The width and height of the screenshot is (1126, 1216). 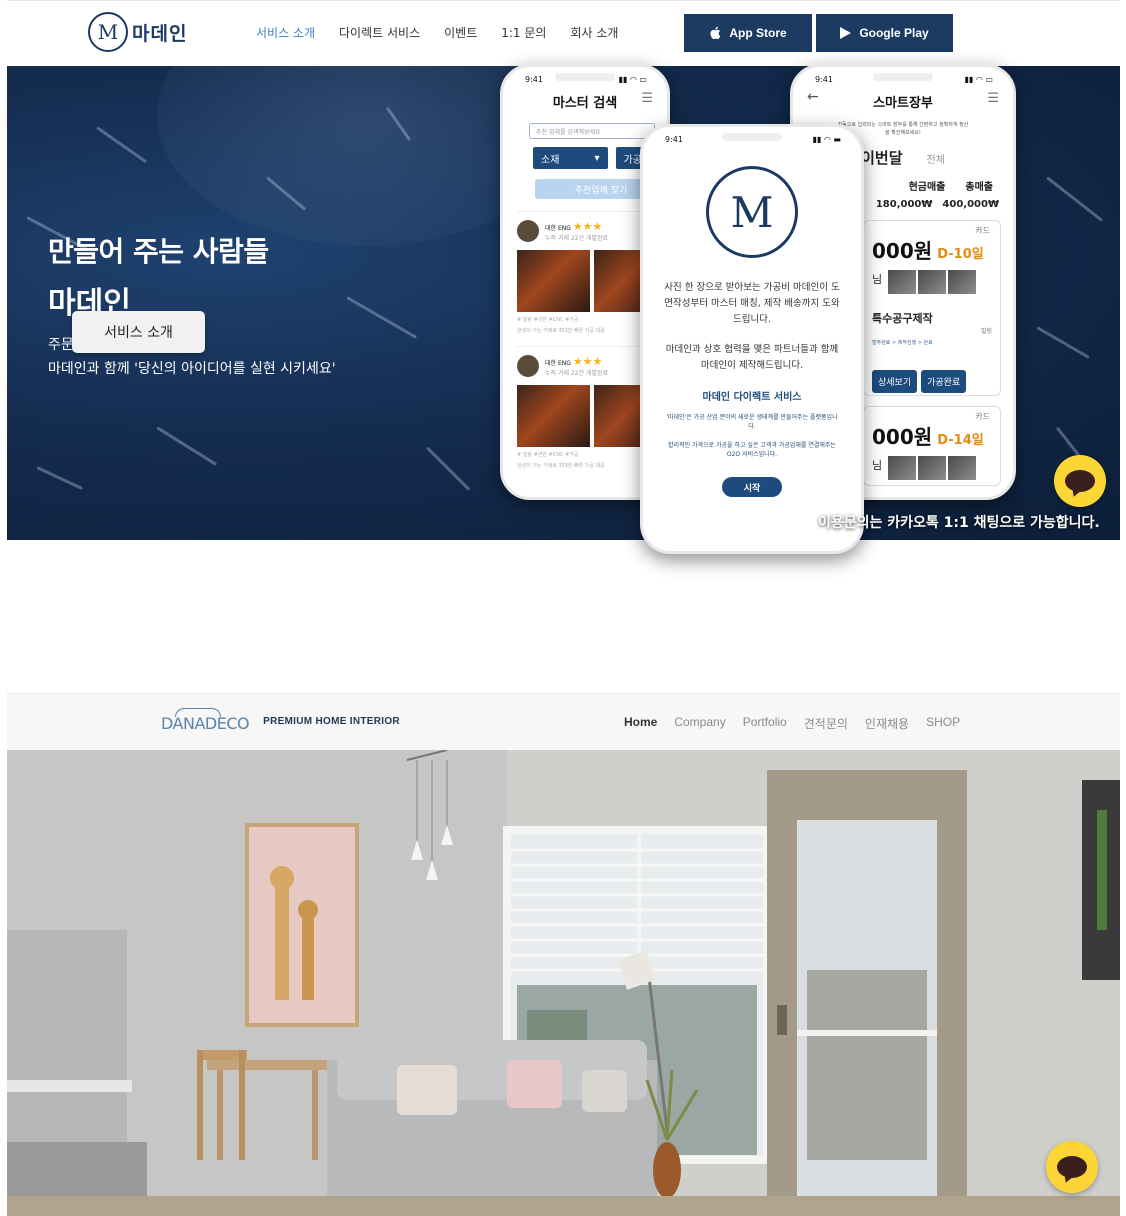 I want to click on google-play-button: Google Play, so click(x=884, y=33).